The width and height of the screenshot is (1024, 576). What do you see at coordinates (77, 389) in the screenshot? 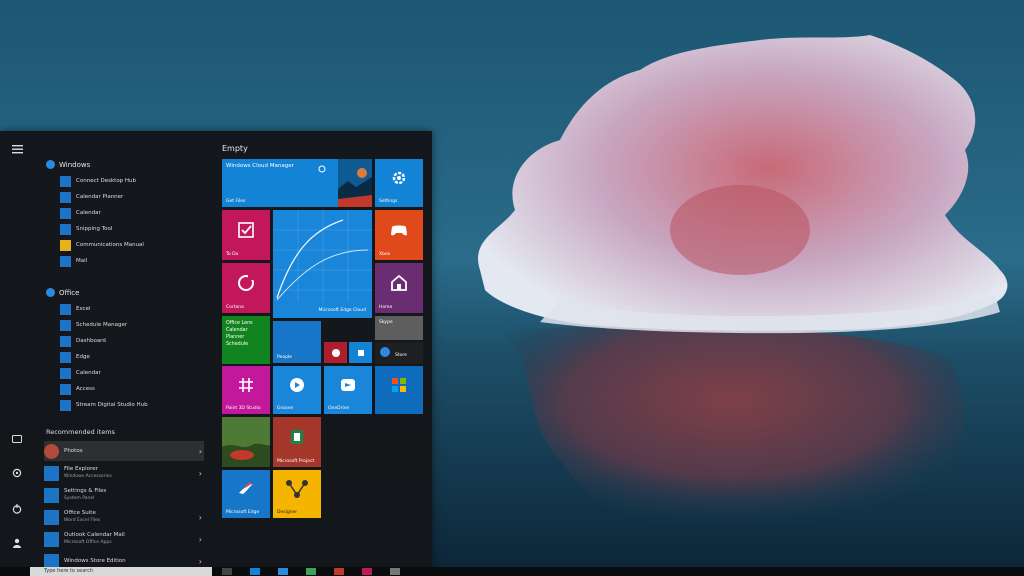
I see `app-item: Access` at bounding box center [77, 389].